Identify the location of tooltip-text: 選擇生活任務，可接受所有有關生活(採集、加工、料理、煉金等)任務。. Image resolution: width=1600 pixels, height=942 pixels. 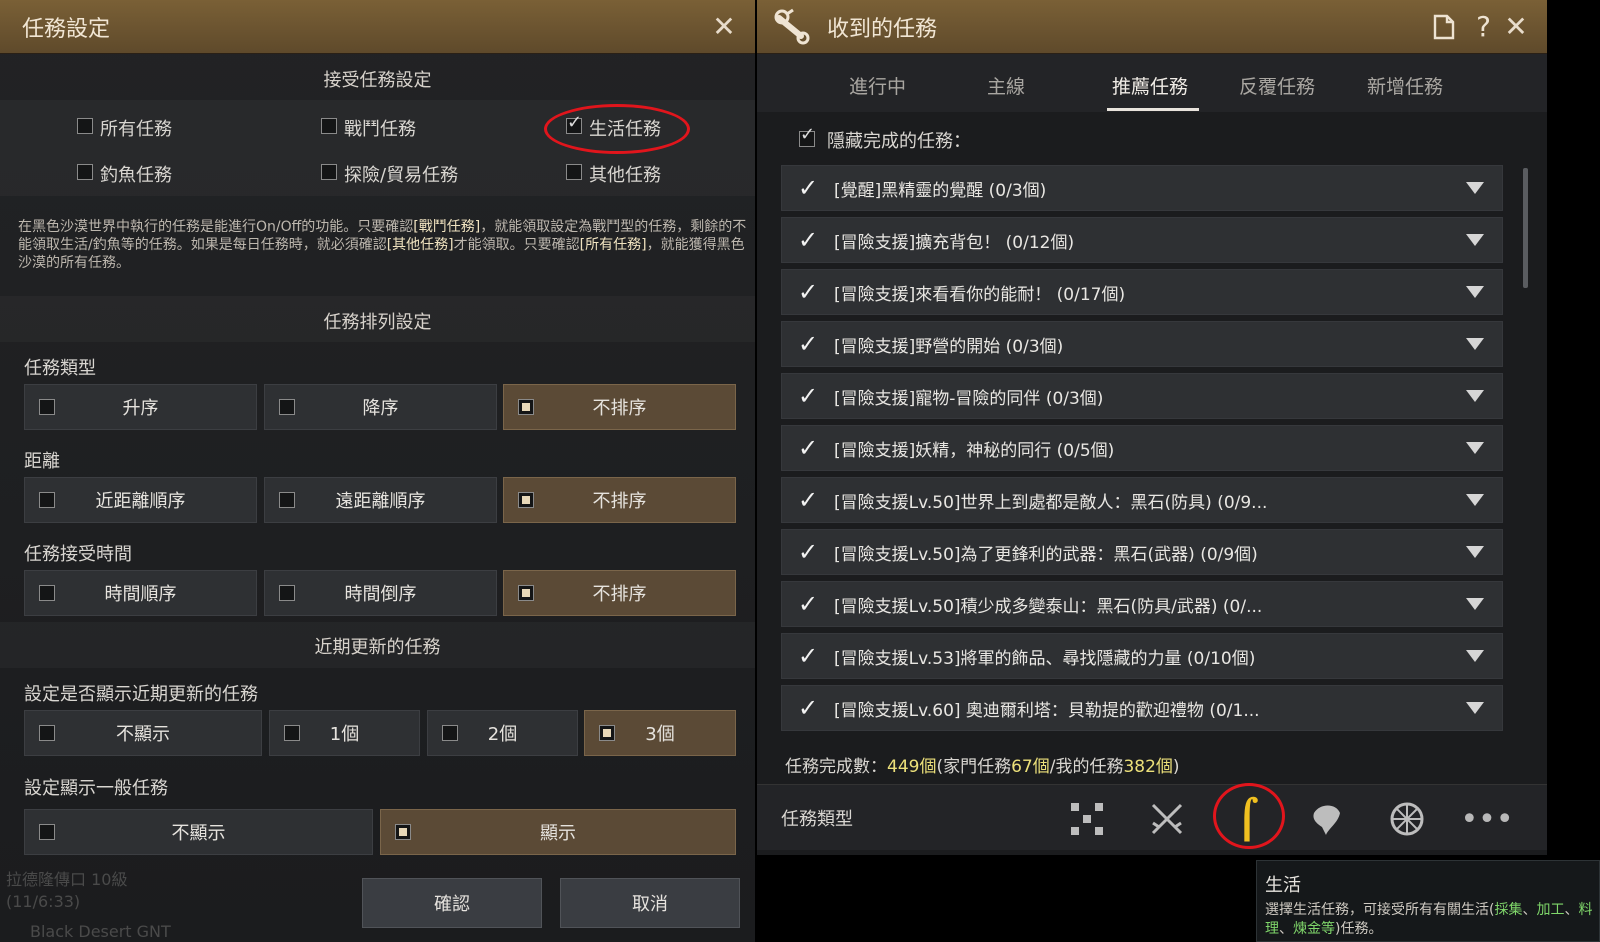
(1429, 919).